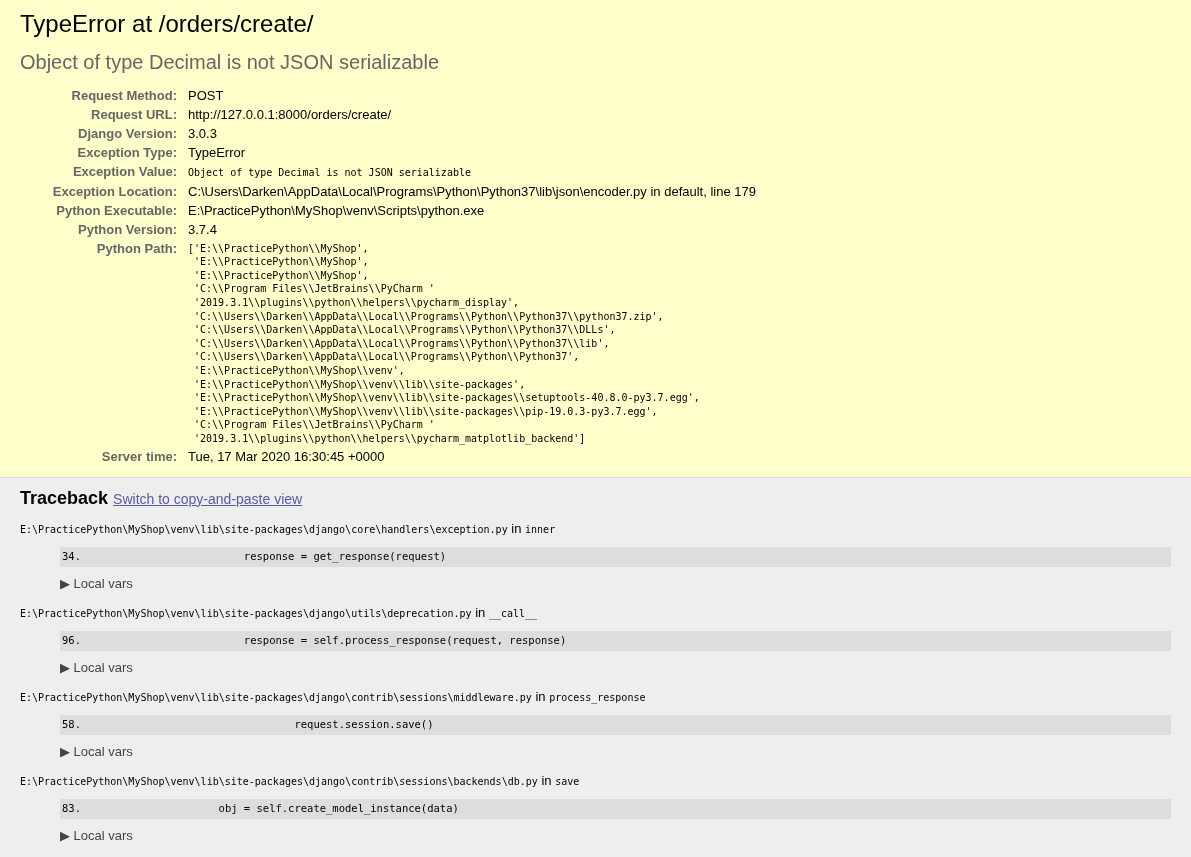 This screenshot has height=857, width=1191. What do you see at coordinates (264, 530) in the screenshot?
I see `file-path: E:\PracticePython\MyShop\venv\lib\site-packages\django\core\handlers\exception.py` at bounding box center [264, 530].